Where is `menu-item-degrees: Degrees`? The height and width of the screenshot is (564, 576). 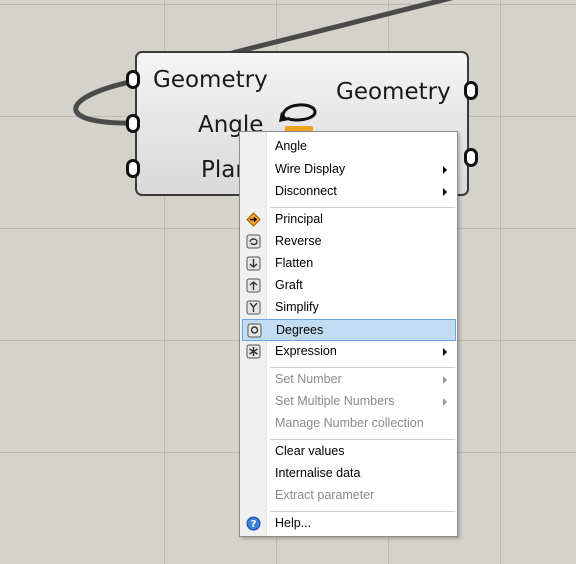 menu-item-degrees: Degrees is located at coordinates (349, 330).